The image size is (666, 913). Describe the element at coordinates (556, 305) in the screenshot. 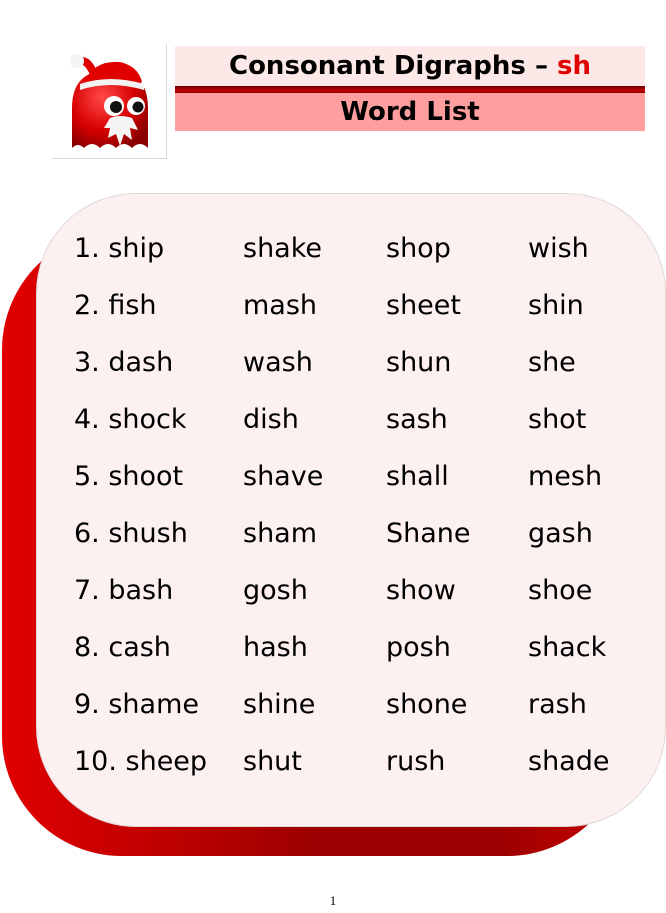

I see `word: shin` at that location.